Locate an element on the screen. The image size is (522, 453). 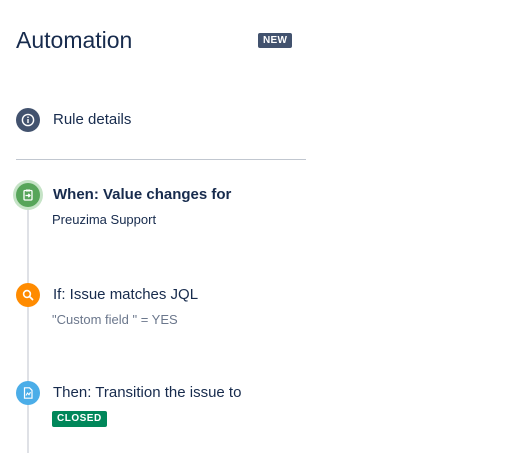
trigger-step: When: Value changes for is located at coordinates (123, 195).